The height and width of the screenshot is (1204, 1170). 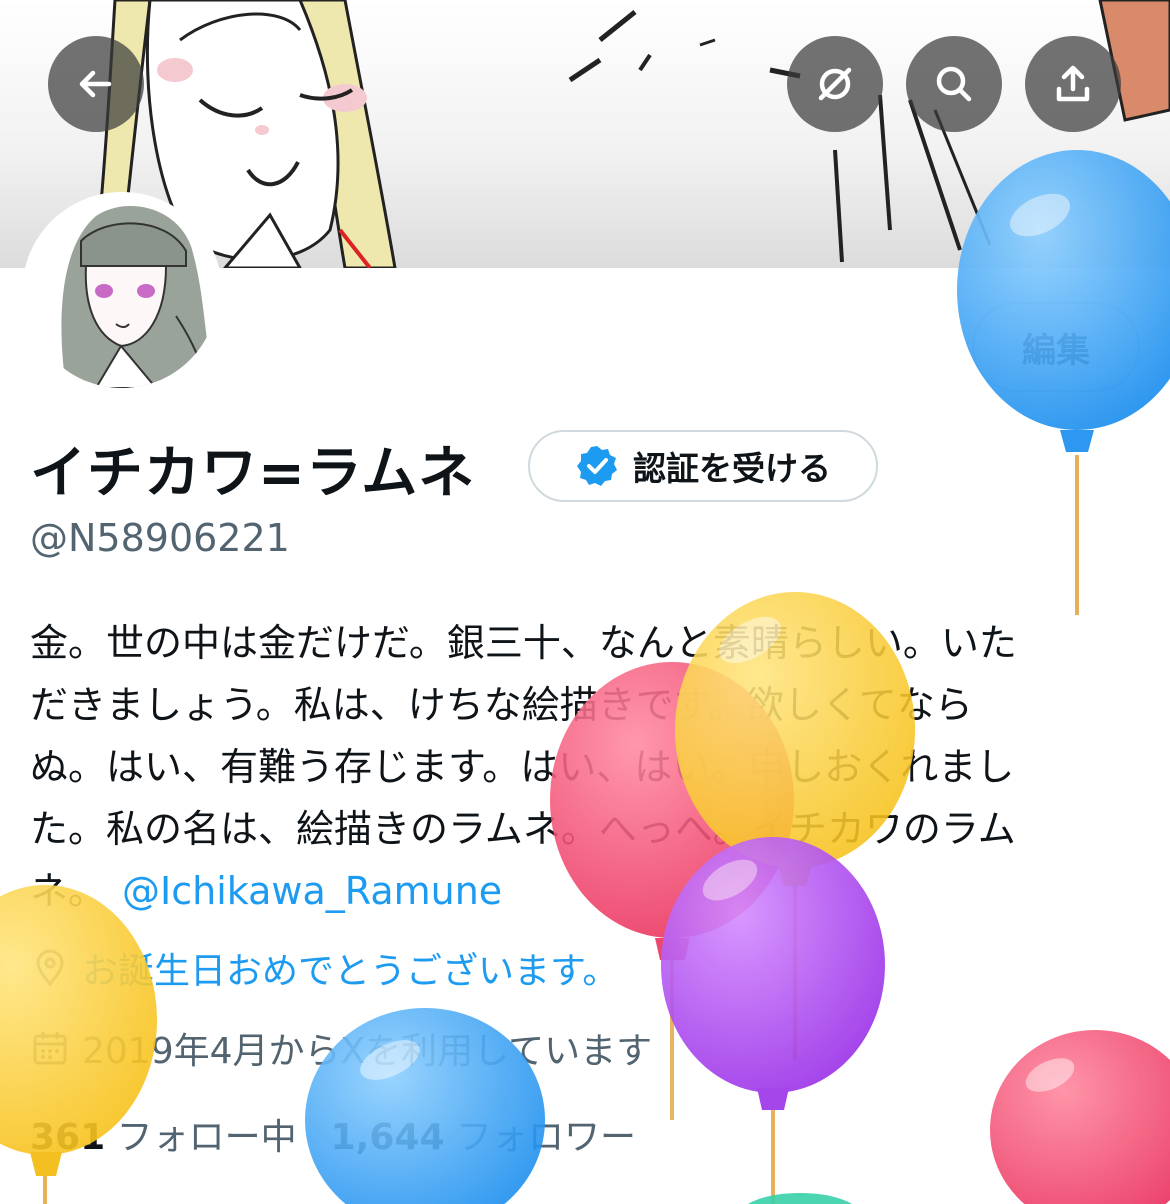 I want to click on followers-count: 1,644, so click(x=387, y=1137).